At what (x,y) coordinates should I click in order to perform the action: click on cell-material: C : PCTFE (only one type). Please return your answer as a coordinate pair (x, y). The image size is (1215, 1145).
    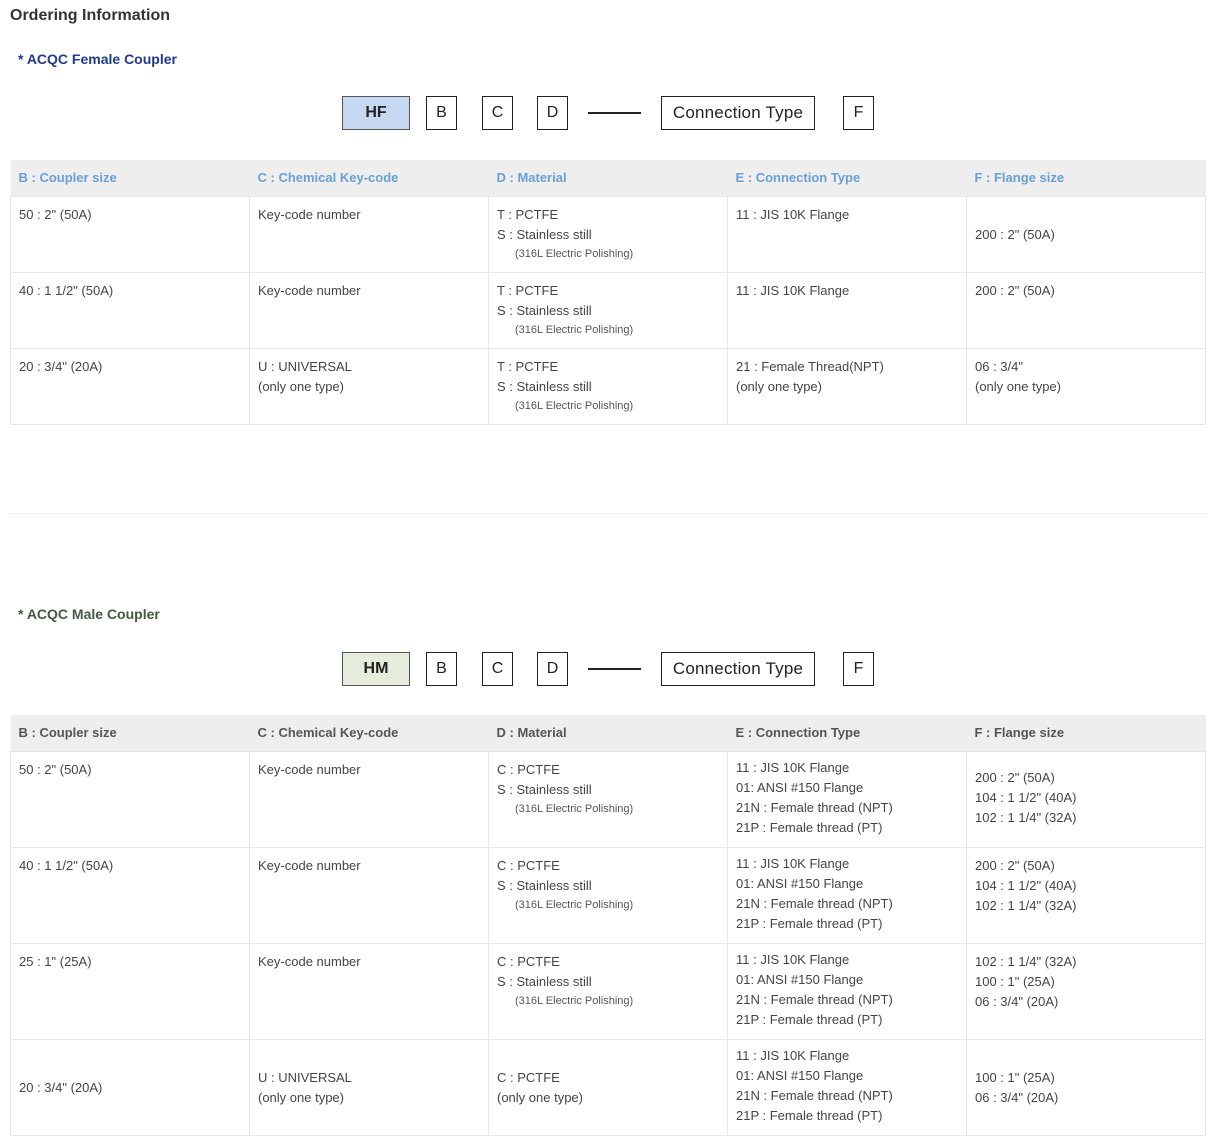
    Looking at the image, I should click on (608, 1087).